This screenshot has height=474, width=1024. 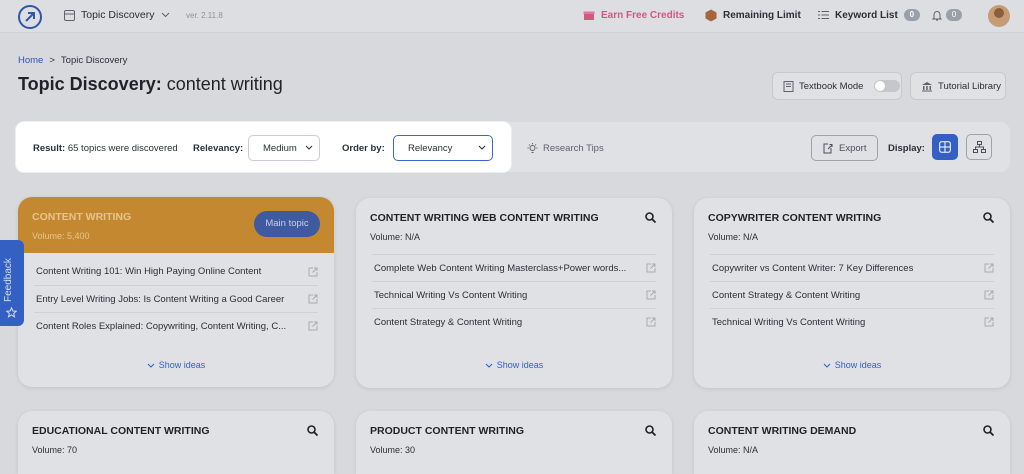 I want to click on earn-credits-link: Earn Free Credits, so click(x=633, y=15).